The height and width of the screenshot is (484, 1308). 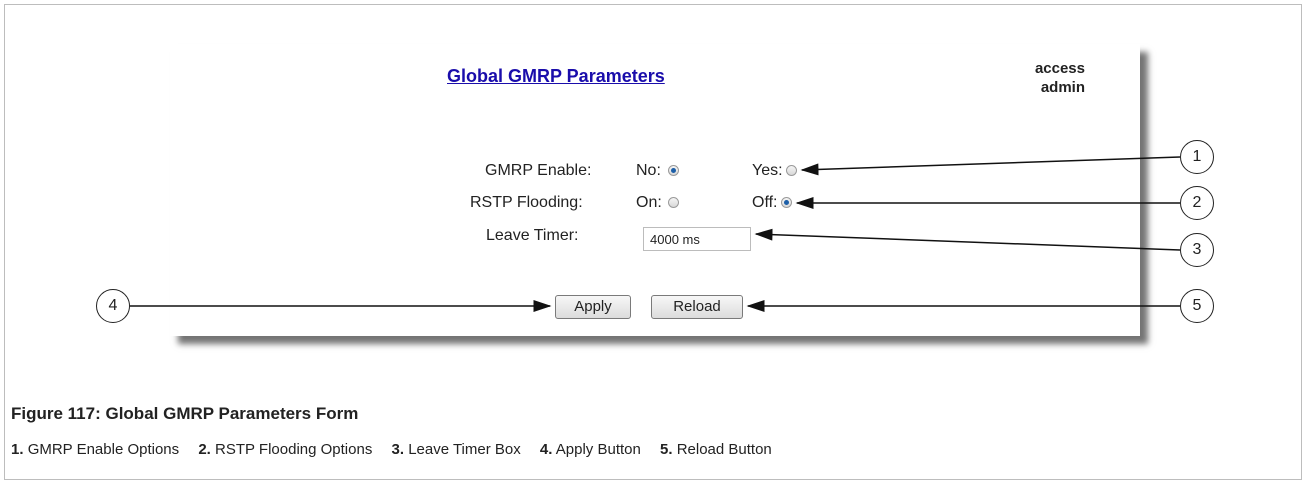 What do you see at coordinates (716, 449) in the screenshot?
I see `legend-item-5: 5. Reload Button` at bounding box center [716, 449].